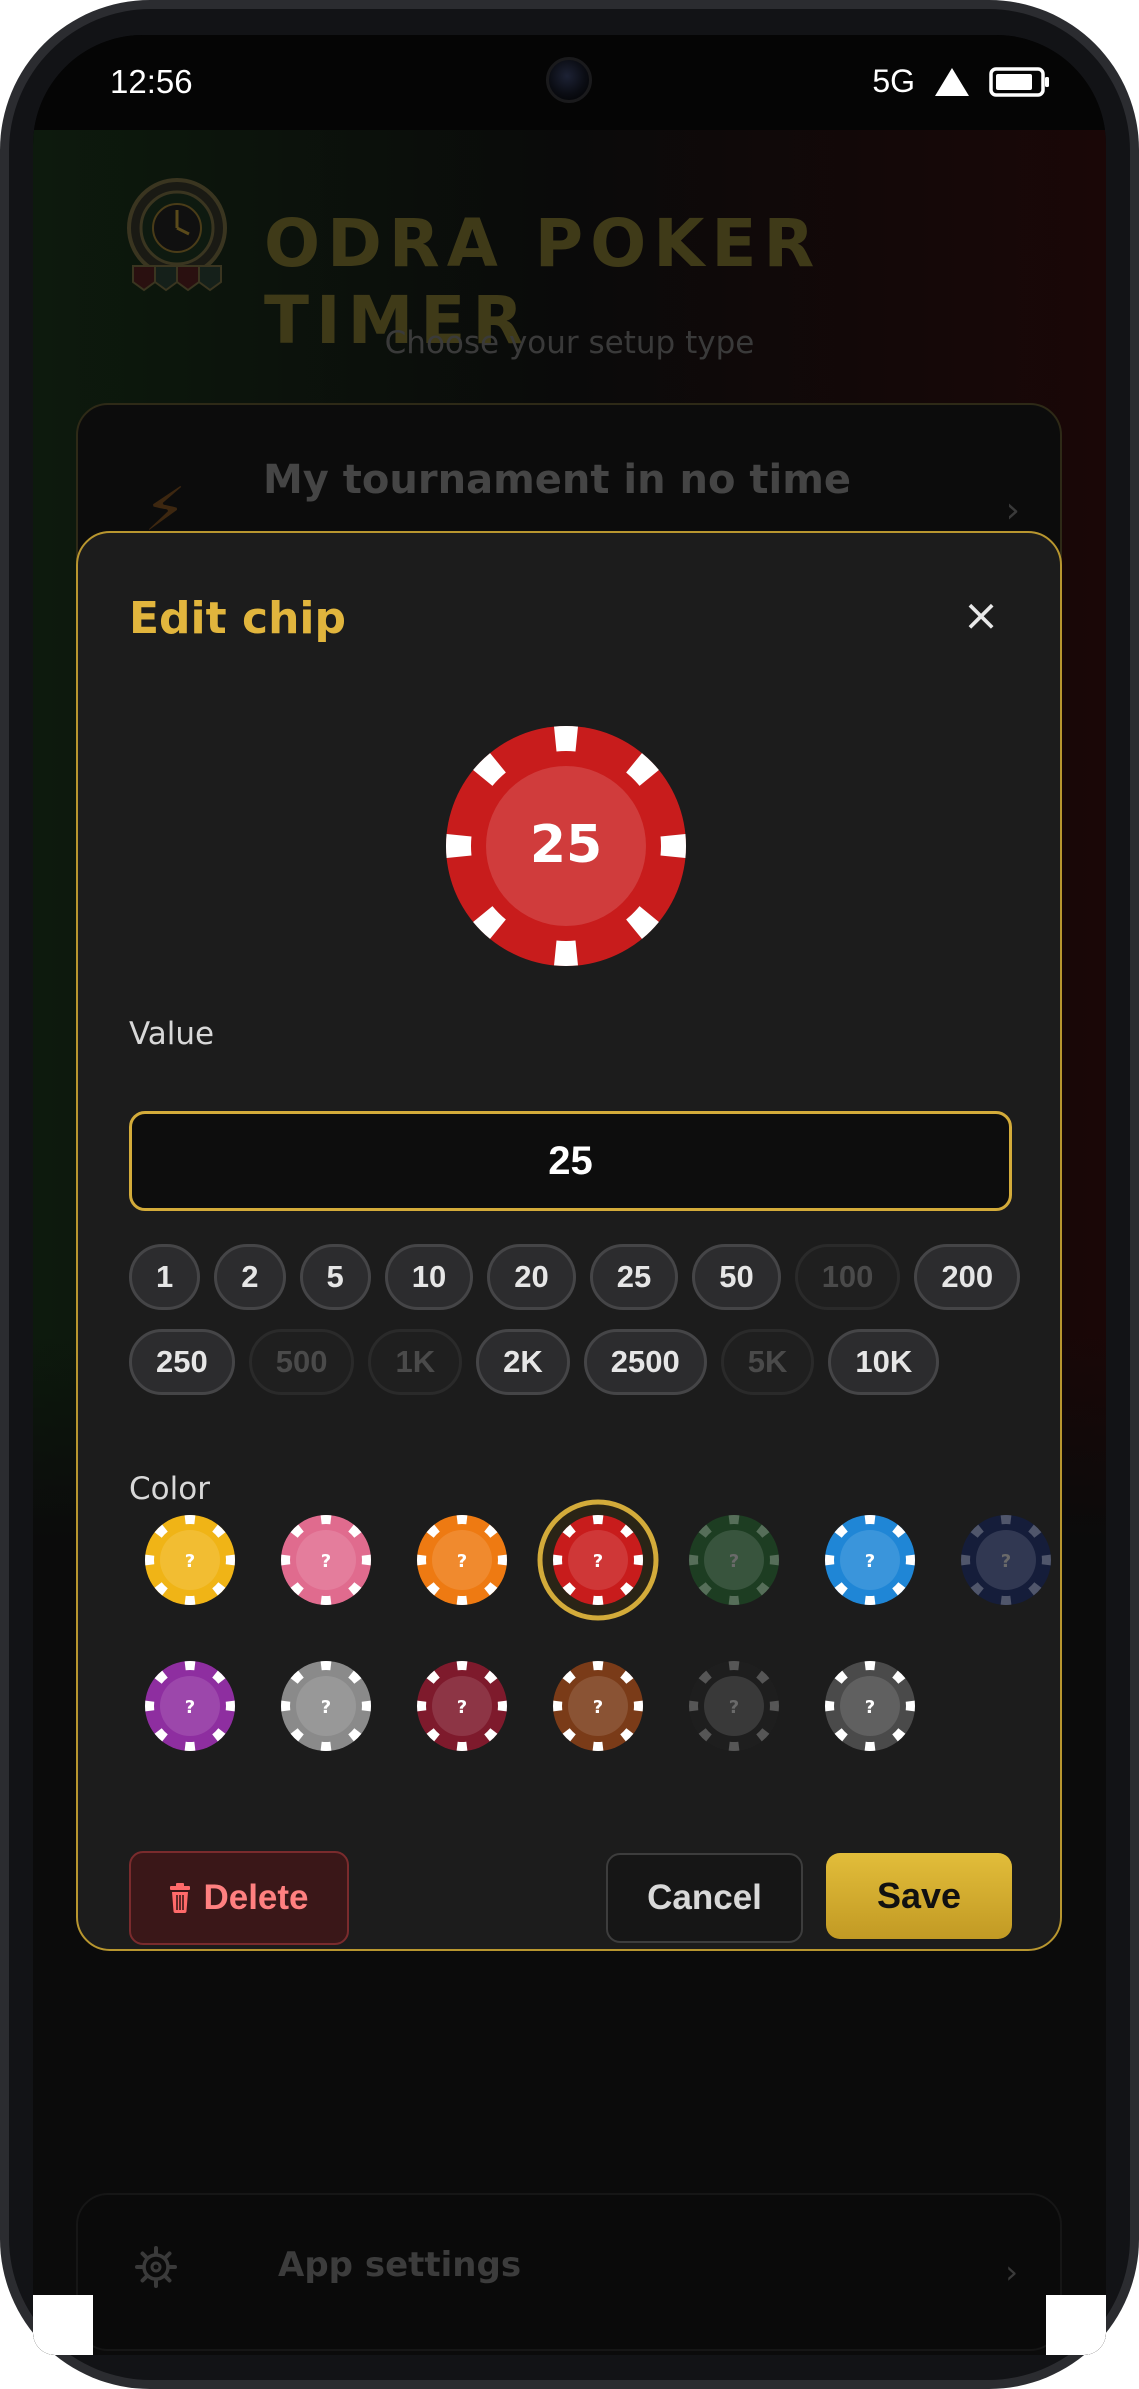 Image resolution: width=1139 pixels, height=2389 pixels. I want to click on color-swatch-gray: ?, so click(326, 1706).